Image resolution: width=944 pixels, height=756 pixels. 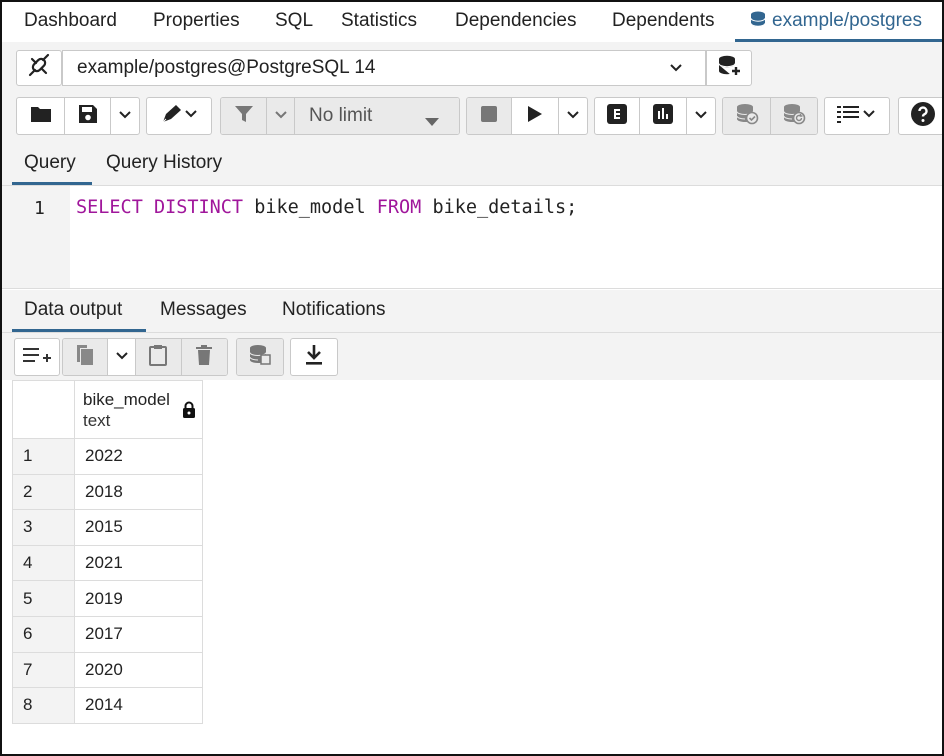 I want to click on cell-bike-model: 2017, so click(x=138, y=634).